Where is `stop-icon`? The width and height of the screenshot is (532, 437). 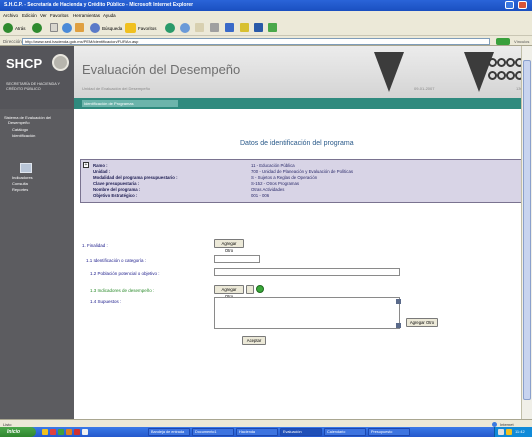
stop-icon is located at coordinates (54, 27).